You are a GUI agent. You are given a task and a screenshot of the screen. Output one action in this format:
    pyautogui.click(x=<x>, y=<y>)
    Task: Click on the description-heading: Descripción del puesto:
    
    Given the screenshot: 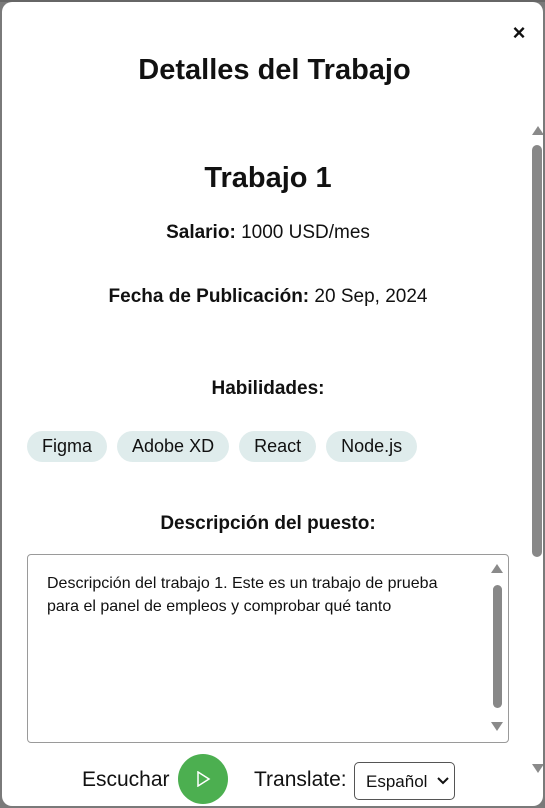 What is the action you would take?
    pyautogui.click(x=268, y=523)
    